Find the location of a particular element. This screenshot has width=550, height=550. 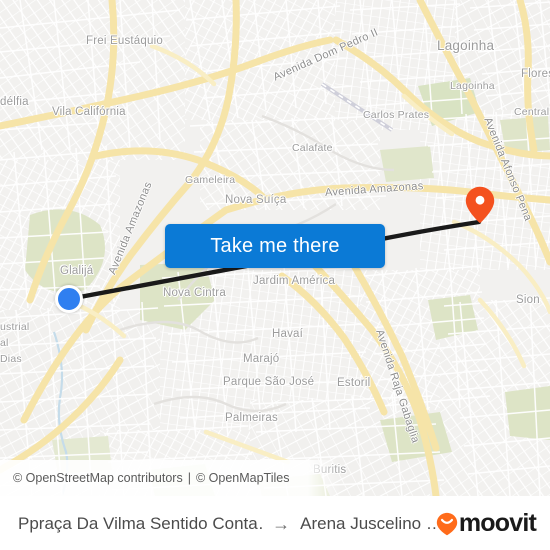

destination-pin-icon is located at coordinates (480, 205).